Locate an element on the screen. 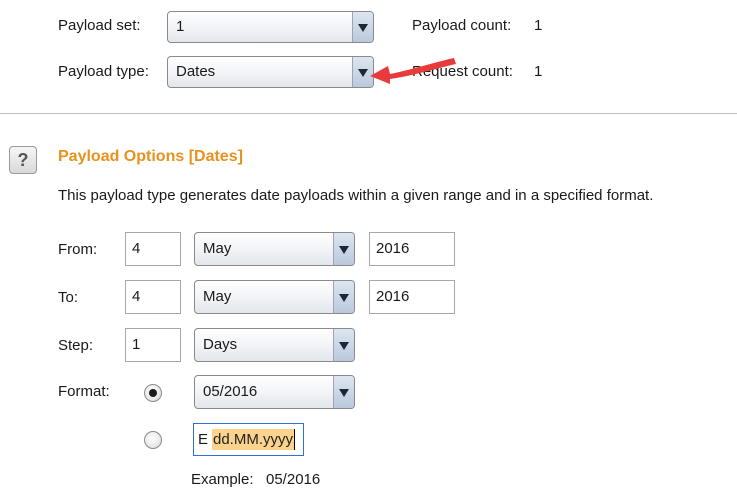 The height and width of the screenshot is (504, 737). payload-count-value: 1 is located at coordinates (538, 25).